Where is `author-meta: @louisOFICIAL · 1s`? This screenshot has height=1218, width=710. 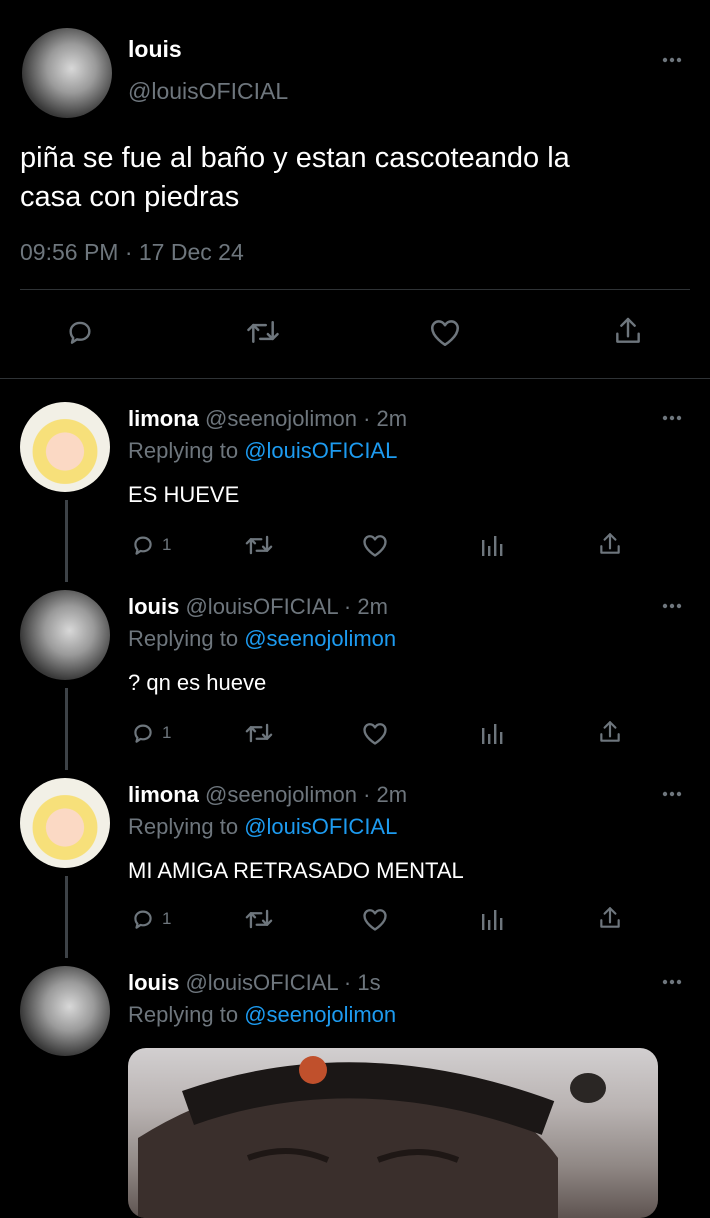
author-meta: @louisOFICIAL · 1s is located at coordinates (282, 982).